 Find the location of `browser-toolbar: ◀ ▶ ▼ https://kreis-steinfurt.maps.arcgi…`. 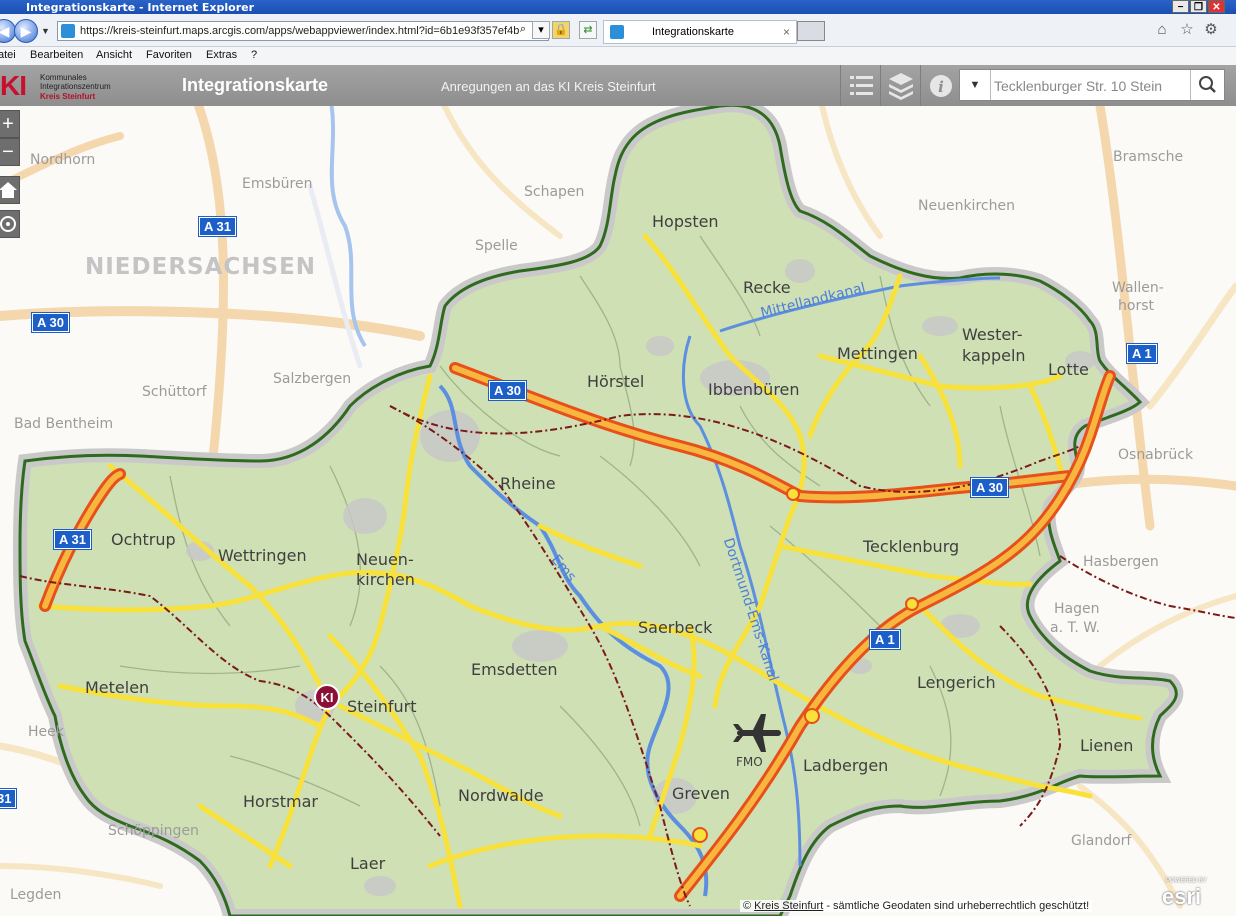

browser-toolbar: ◀ ▶ ▼ https://kreis-steinfurt.maps.arcgi… is located at coordinates (618, 30).